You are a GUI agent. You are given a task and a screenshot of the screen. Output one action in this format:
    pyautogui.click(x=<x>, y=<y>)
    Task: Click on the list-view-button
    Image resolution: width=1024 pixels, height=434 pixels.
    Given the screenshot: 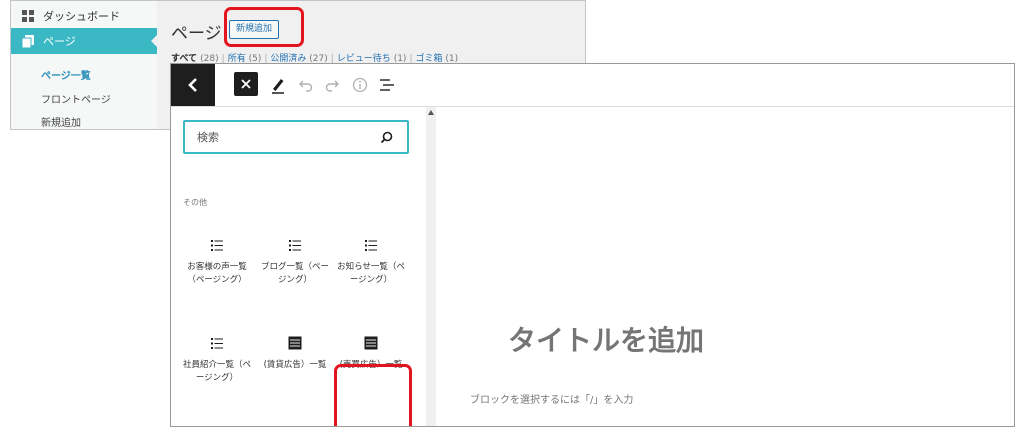 What is the action you would take?
    pyautogui.click(x=387, y=85)
    